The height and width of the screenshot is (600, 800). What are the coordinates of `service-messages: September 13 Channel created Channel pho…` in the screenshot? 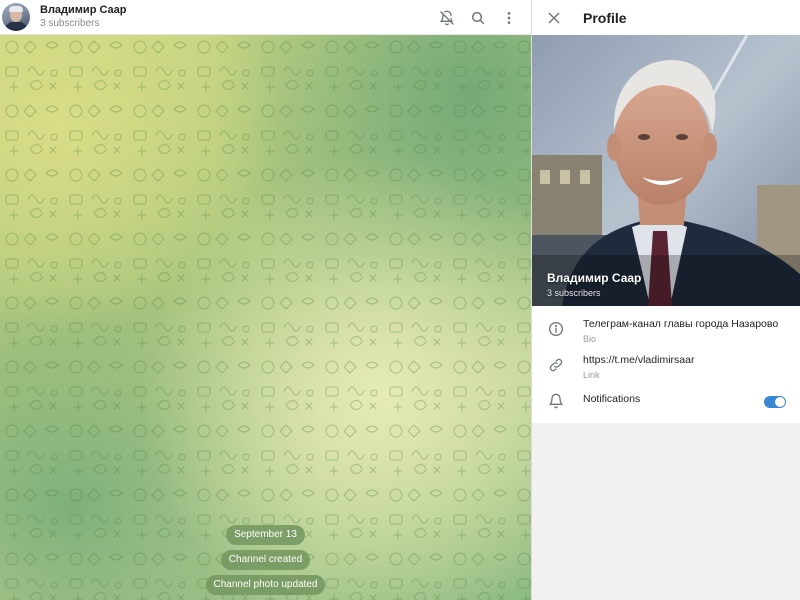 It's located at (265, 562).